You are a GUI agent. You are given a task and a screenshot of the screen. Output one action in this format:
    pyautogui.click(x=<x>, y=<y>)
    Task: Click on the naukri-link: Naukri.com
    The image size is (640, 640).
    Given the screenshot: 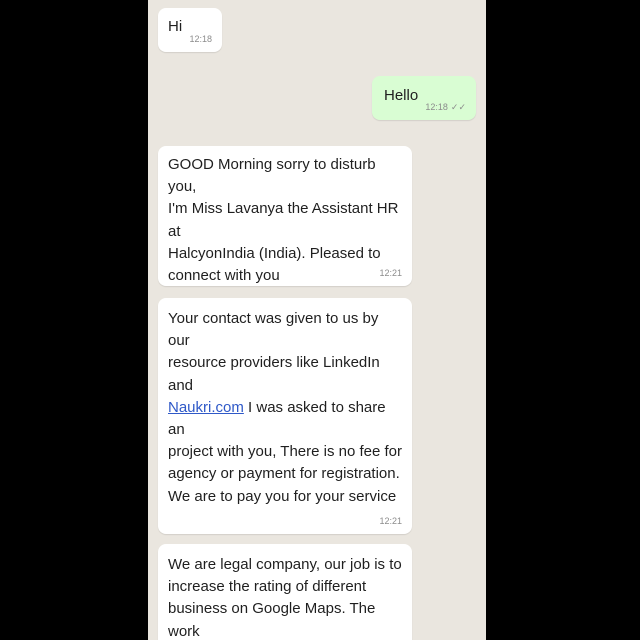 What is the action you would take?
    pyautogui.click(x=206, y=407)
    